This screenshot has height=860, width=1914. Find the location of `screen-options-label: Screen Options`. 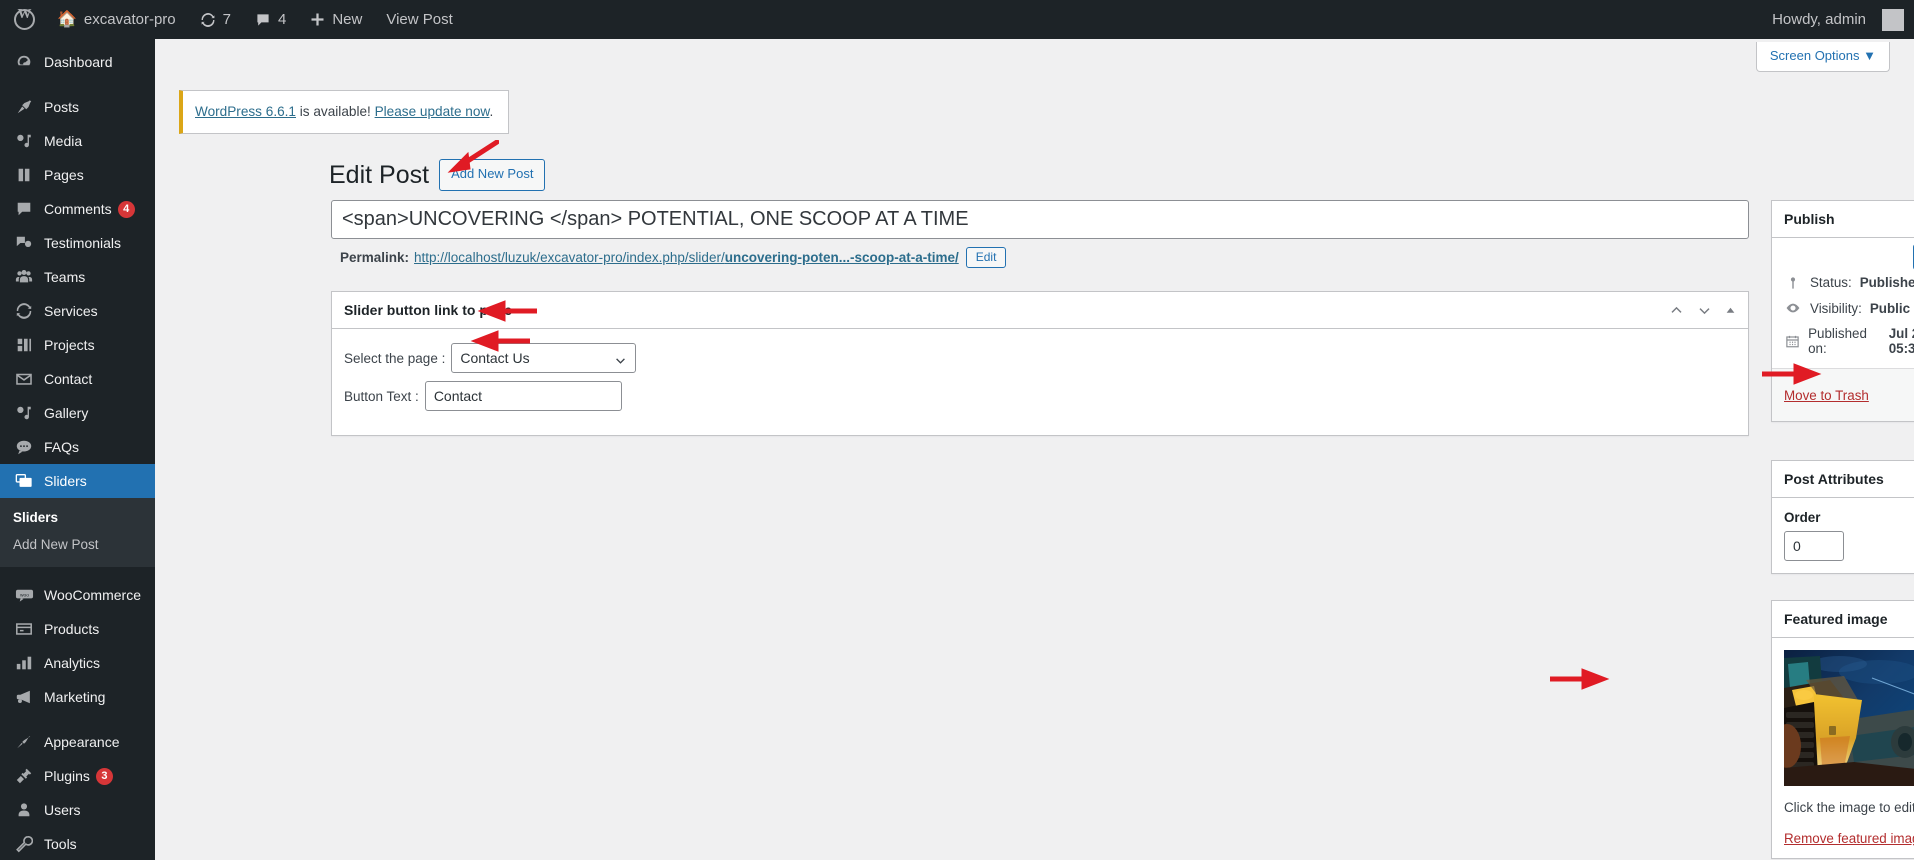

screen-options-label: Screen Options is located at coordinates (1814, 55).